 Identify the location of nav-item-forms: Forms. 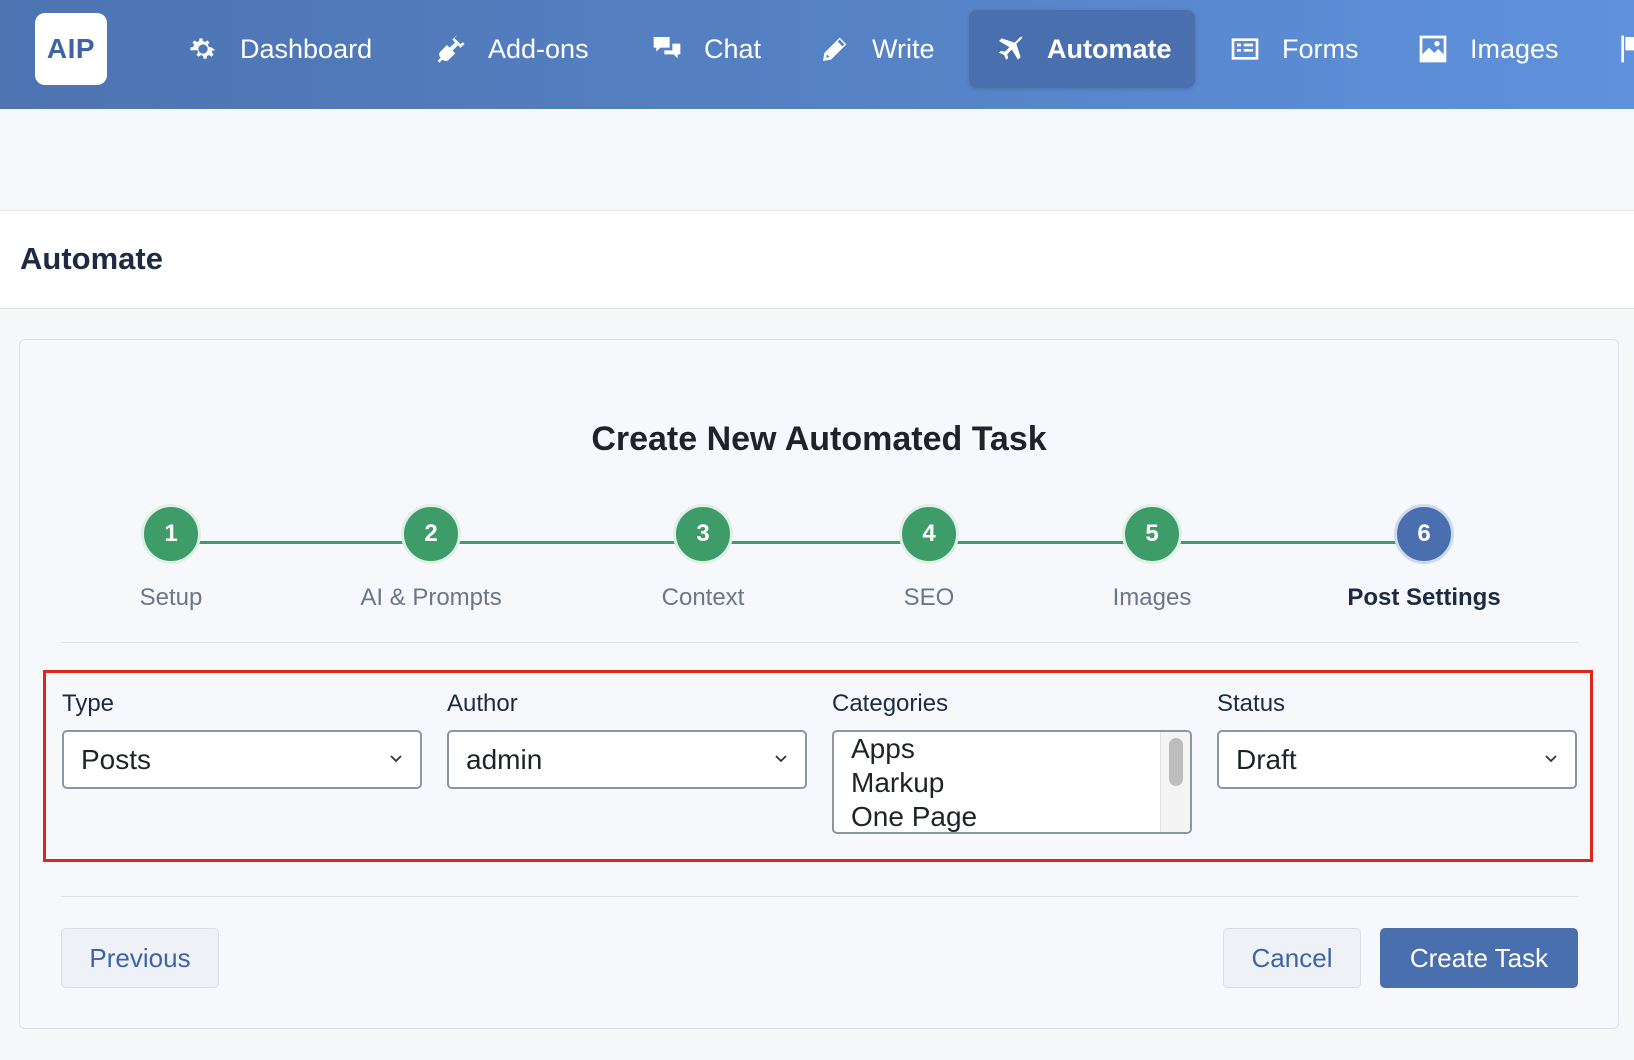
(1293, 49).